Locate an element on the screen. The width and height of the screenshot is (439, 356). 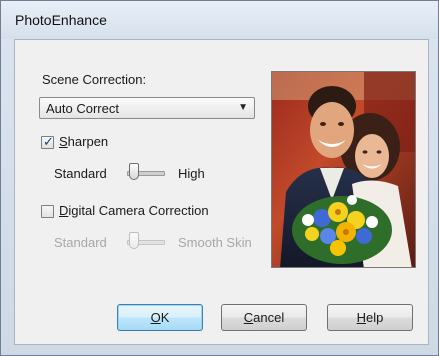
help-button: Help is located at coordinates (370, 317).